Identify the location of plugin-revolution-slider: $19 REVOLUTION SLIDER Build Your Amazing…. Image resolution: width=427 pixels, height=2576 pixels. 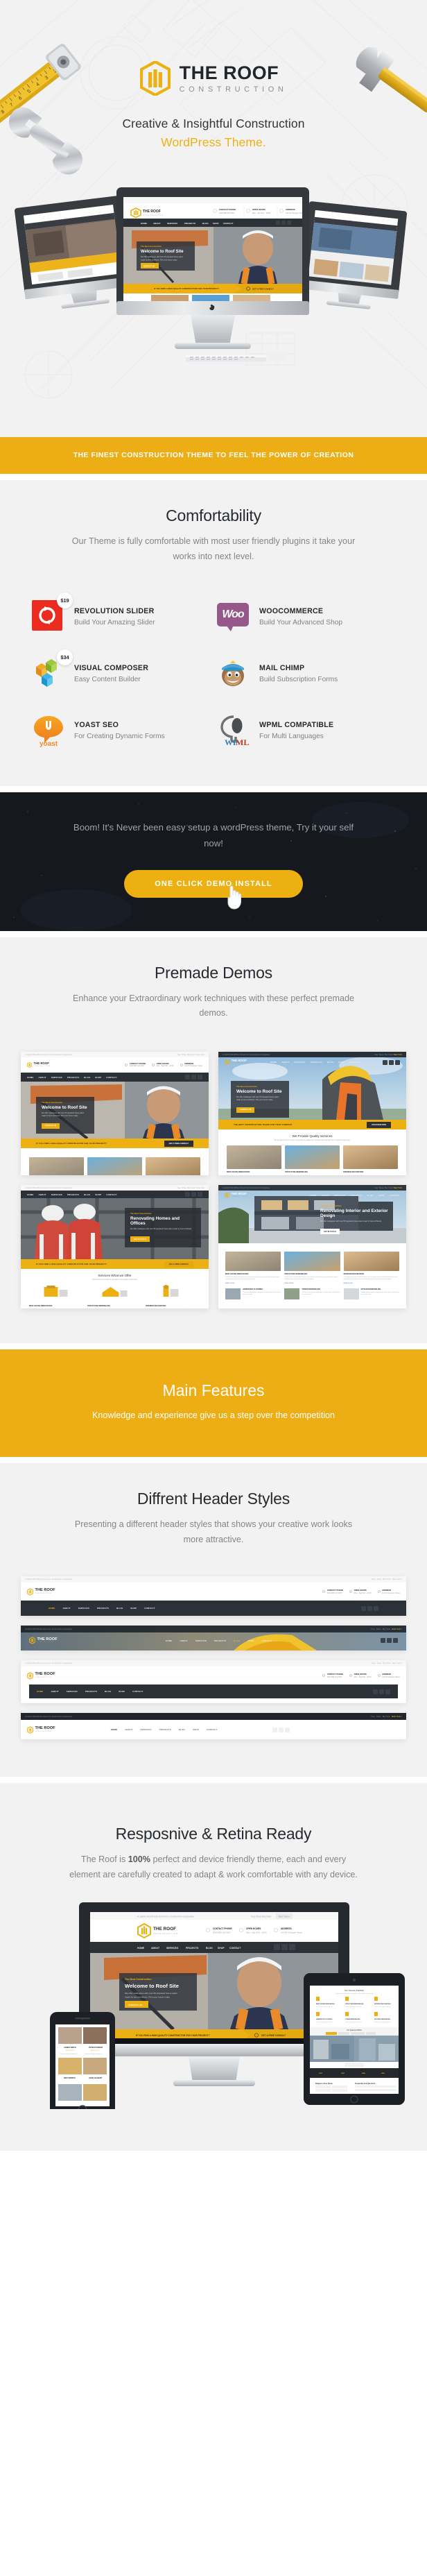
(121, 612).